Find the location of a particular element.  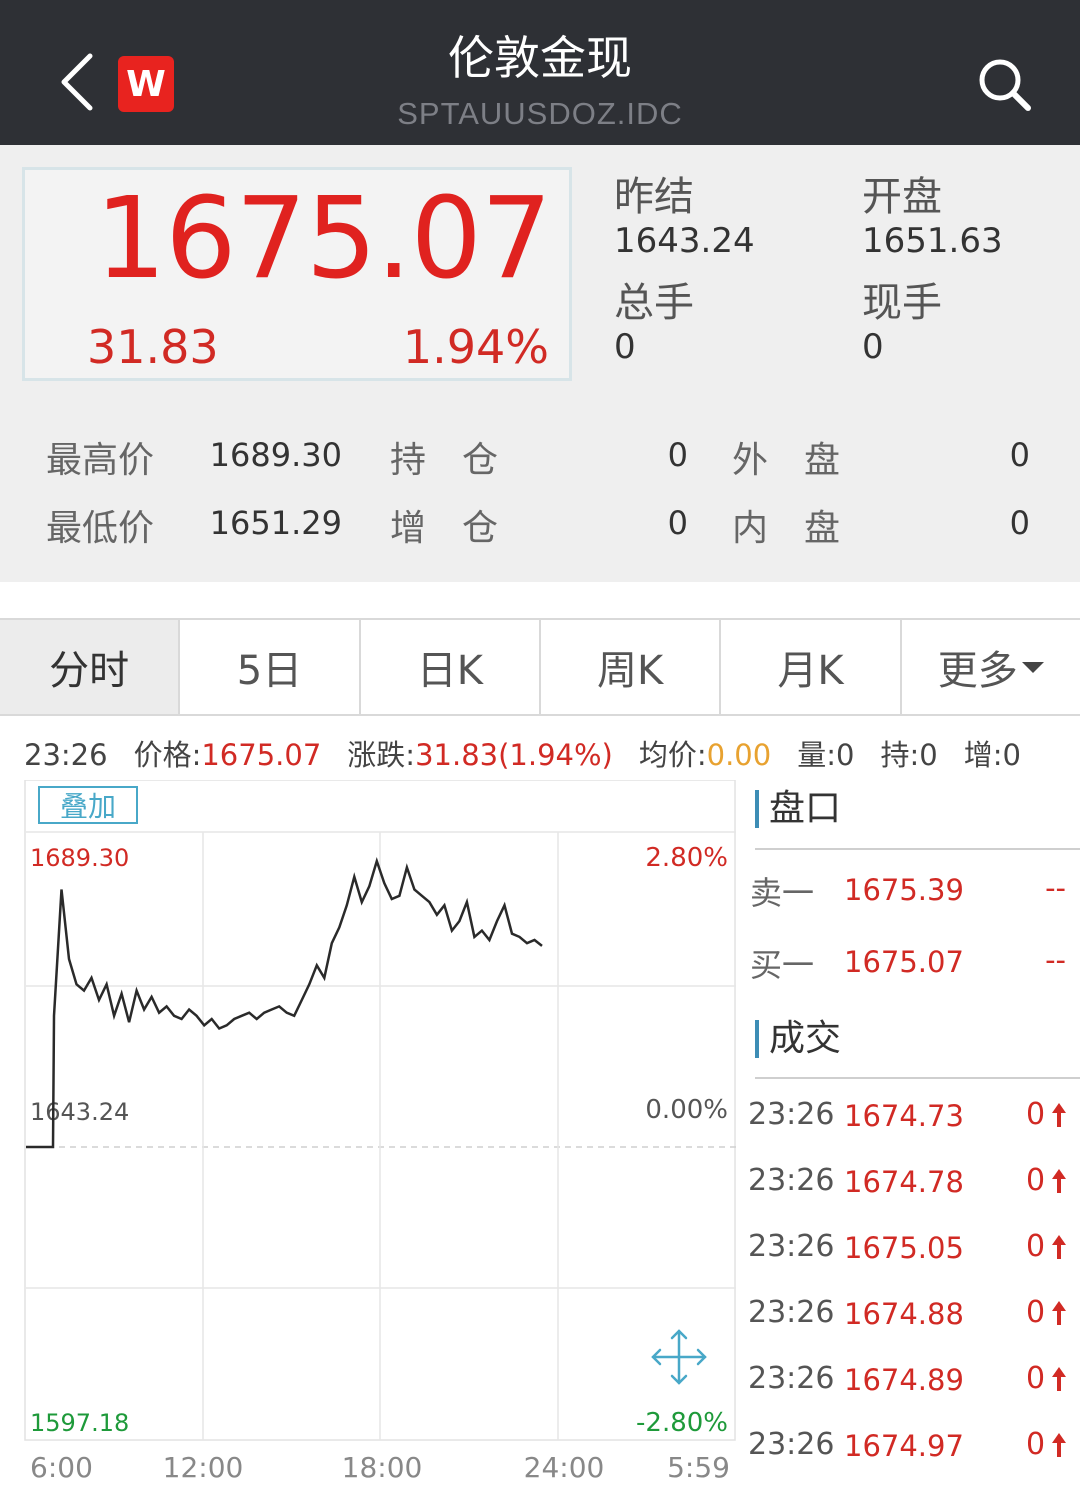

prev-settle-label: 昨结 is located at coordinates (654, 197).